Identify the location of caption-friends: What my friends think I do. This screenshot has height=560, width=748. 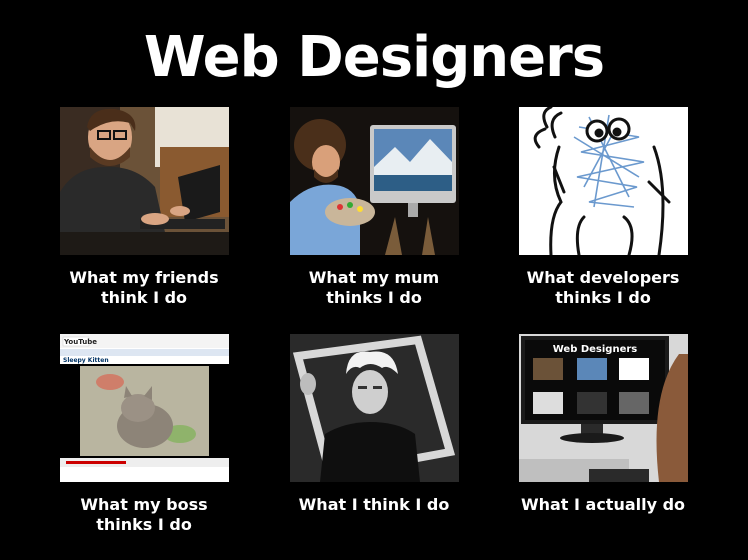
(144, 287).